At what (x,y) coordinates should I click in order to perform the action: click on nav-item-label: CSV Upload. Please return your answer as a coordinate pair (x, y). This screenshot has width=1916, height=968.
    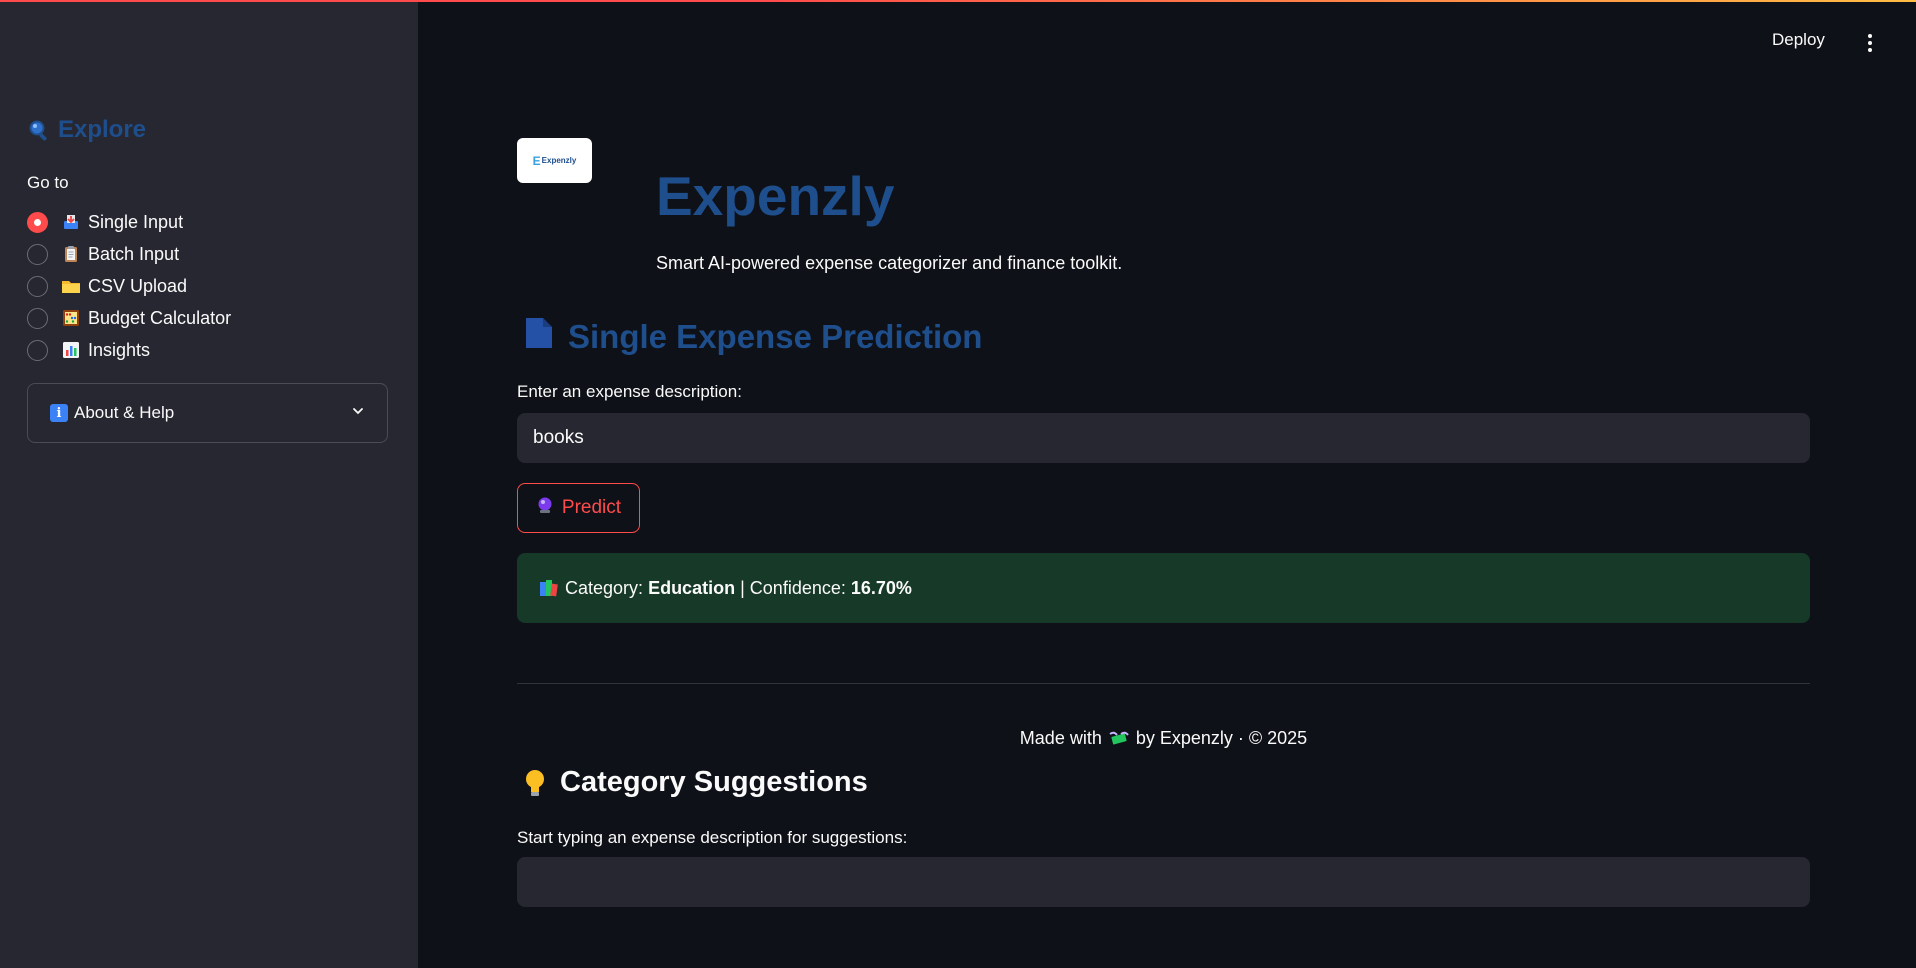
    Looking at the image, I should click on (138, 285).